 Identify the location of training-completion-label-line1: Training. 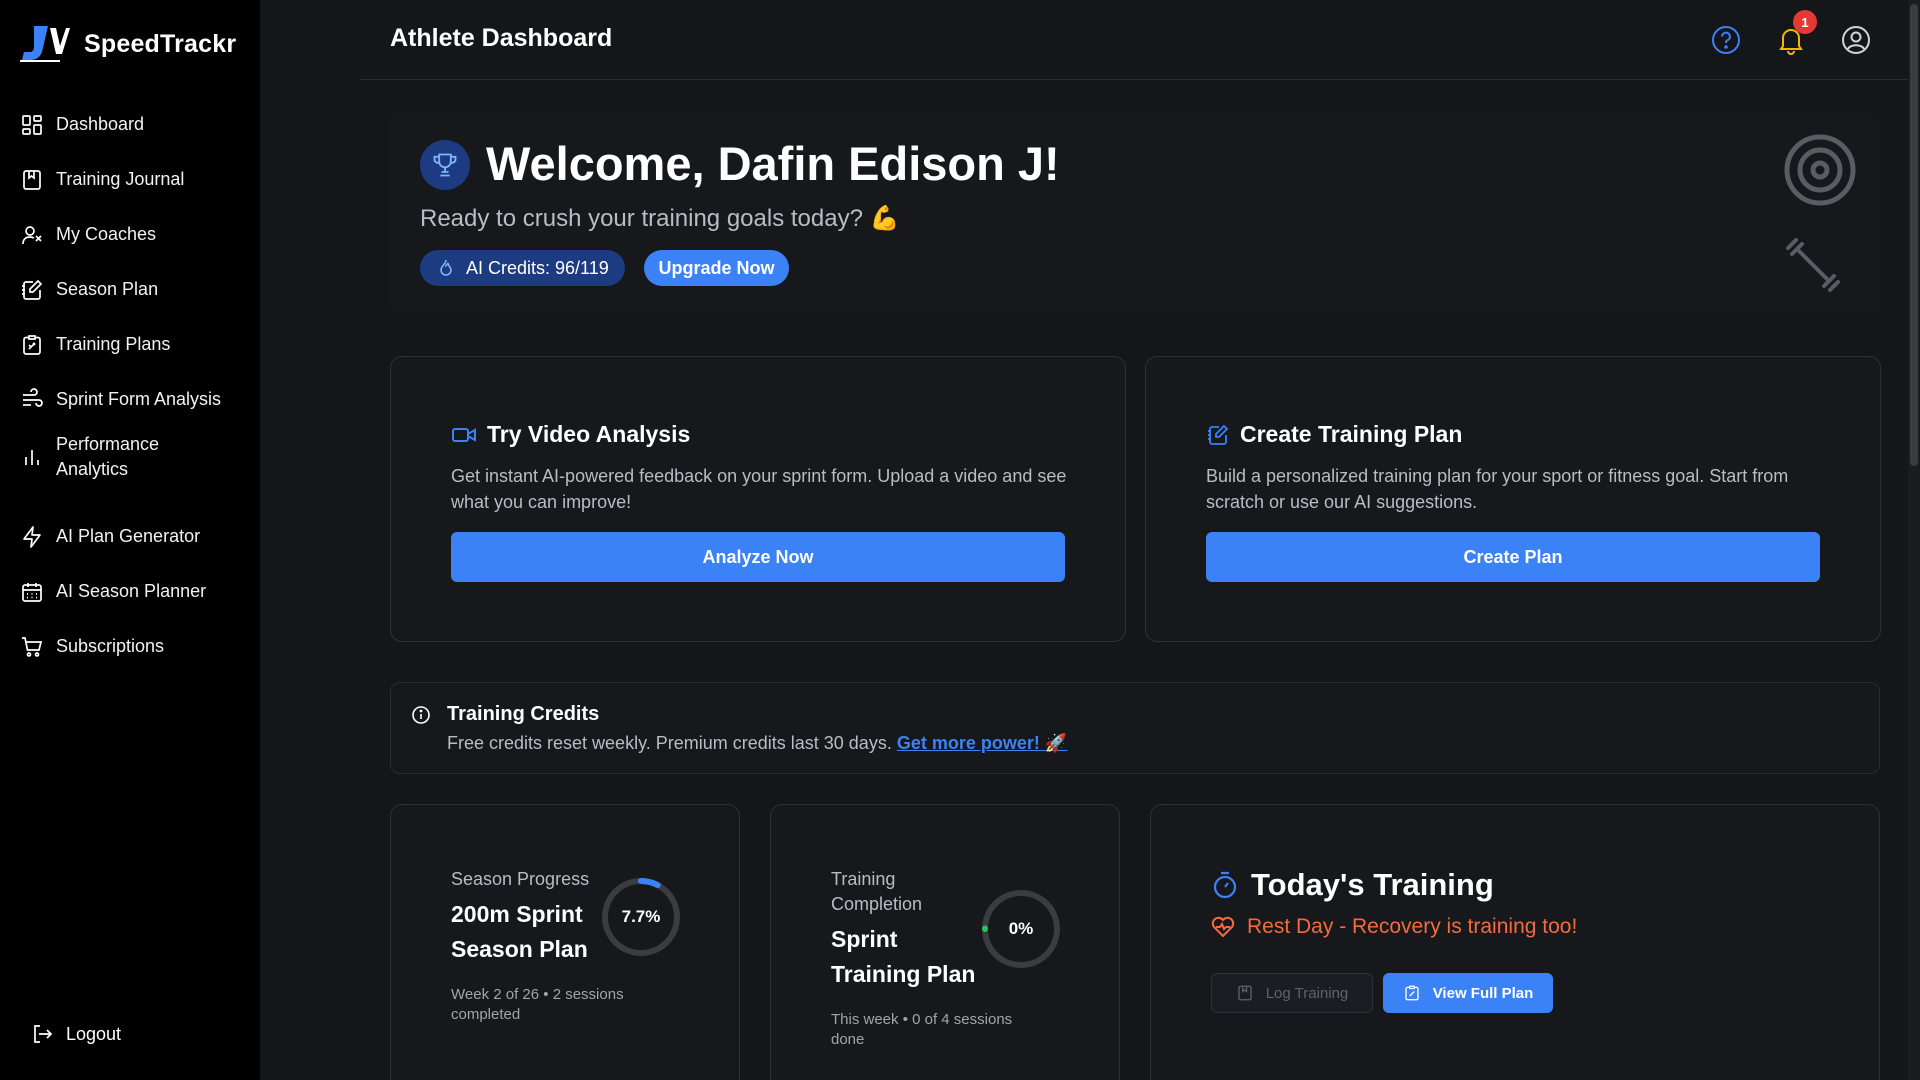
(863, 879).